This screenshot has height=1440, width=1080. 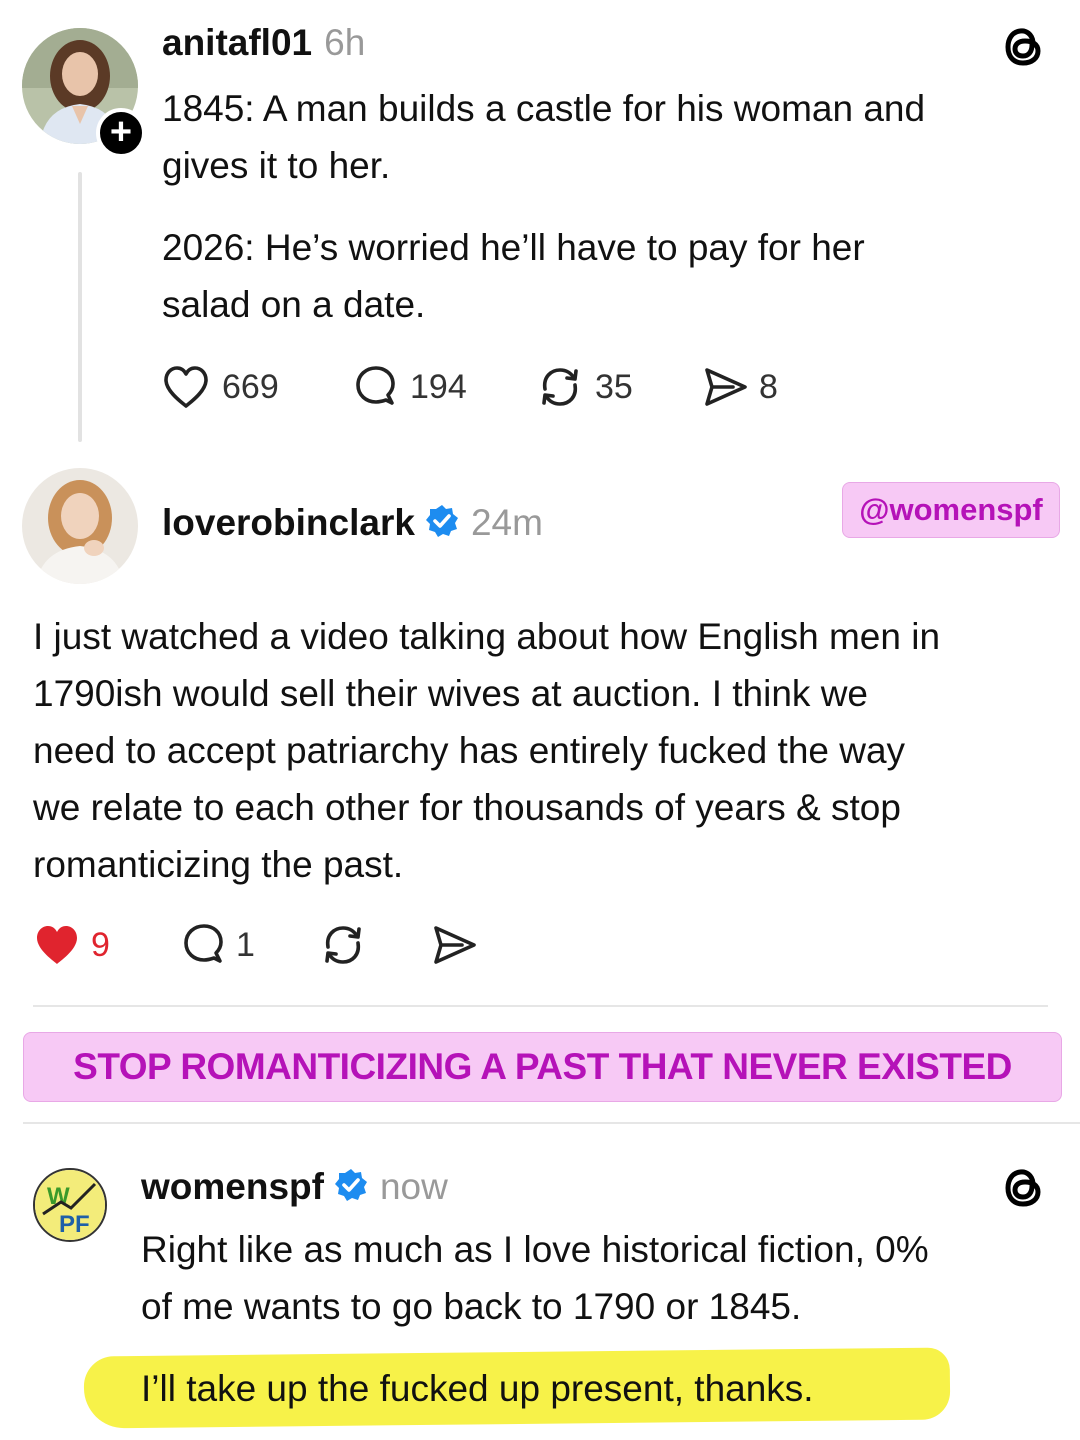 I want to click on share-button, so click(x=455, y=945).